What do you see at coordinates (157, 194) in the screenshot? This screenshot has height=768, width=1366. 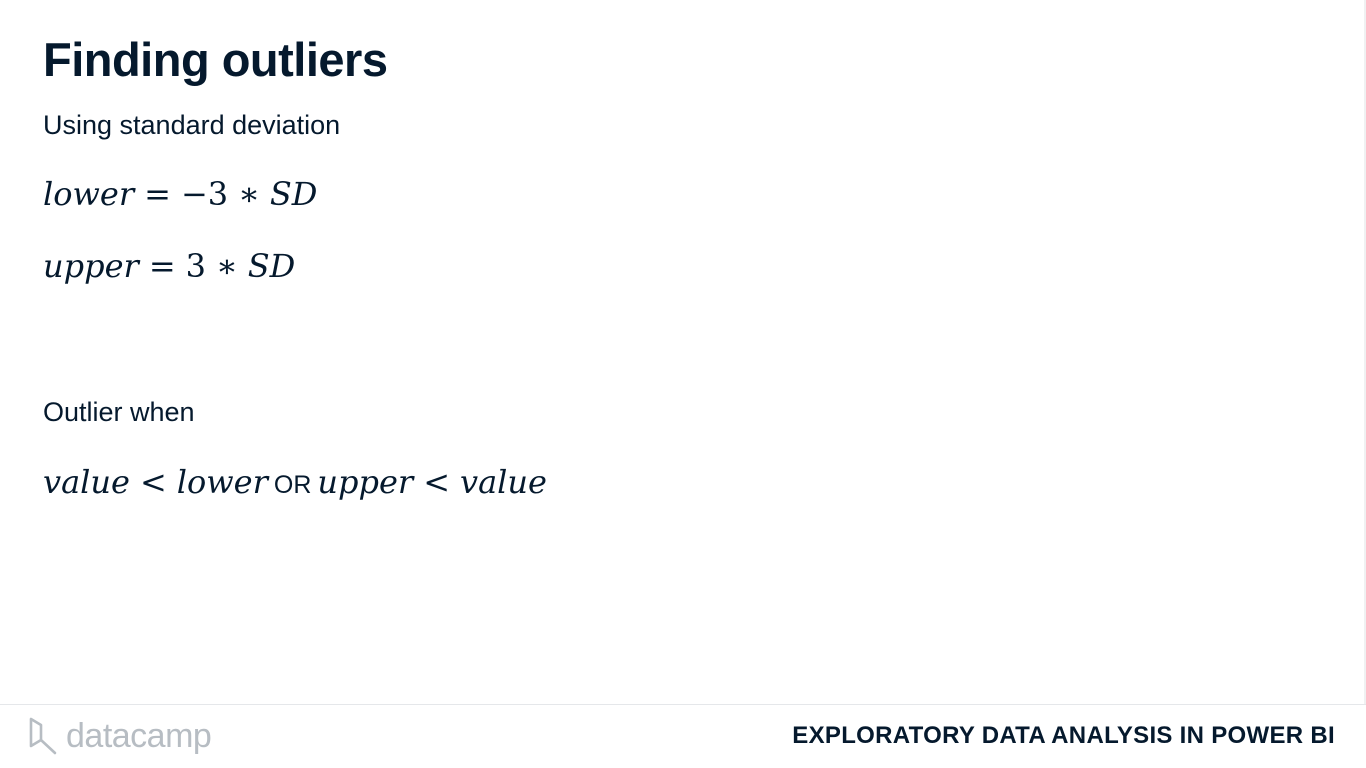 I see `formula-lower-equals: =` at bounding box center [157, 194].